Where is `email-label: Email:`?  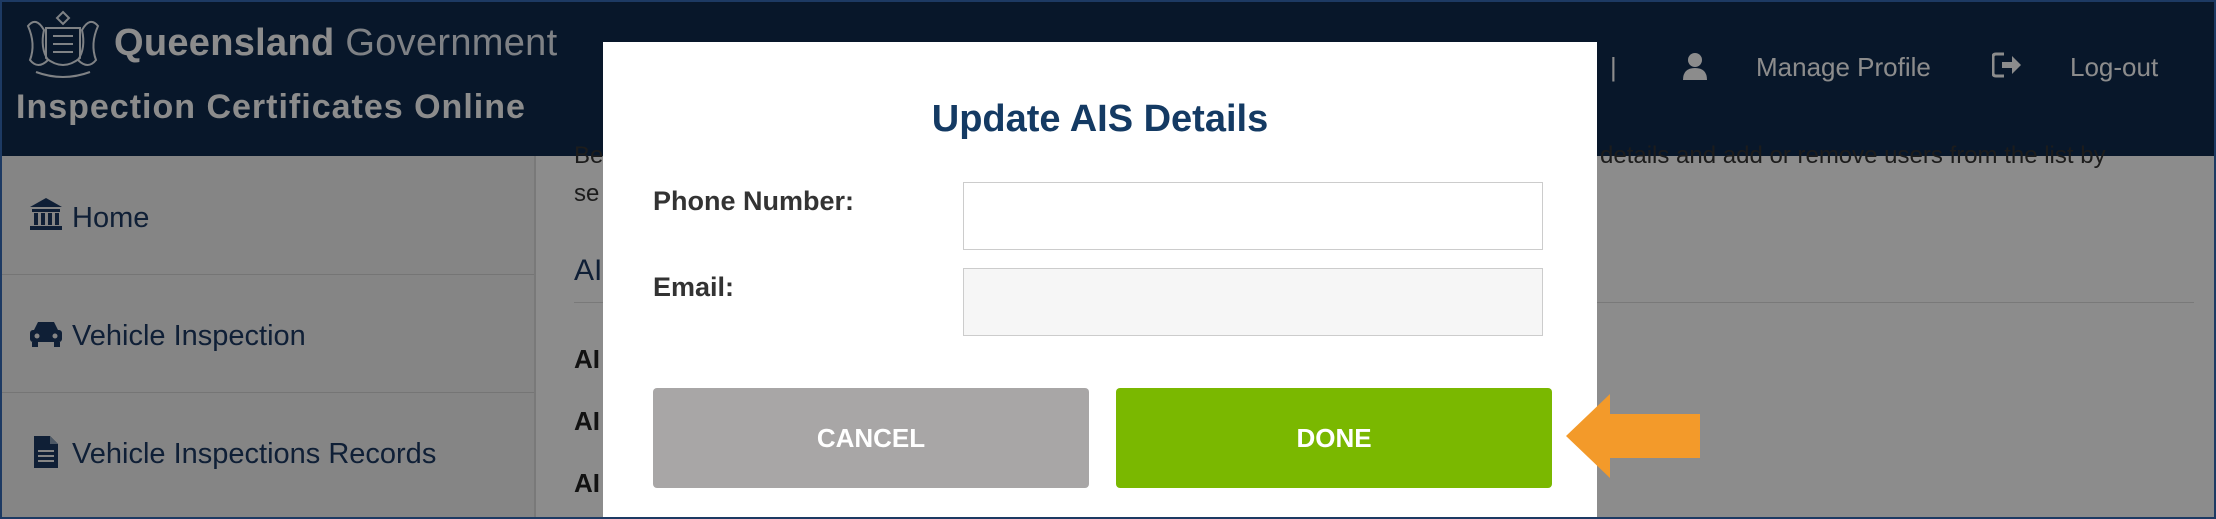 email-label: Email: is located at coordinates (694, 287).